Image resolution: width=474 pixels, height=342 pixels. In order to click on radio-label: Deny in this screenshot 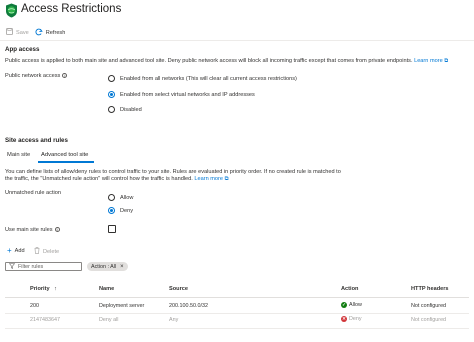, I will do `click(127, 210)`.